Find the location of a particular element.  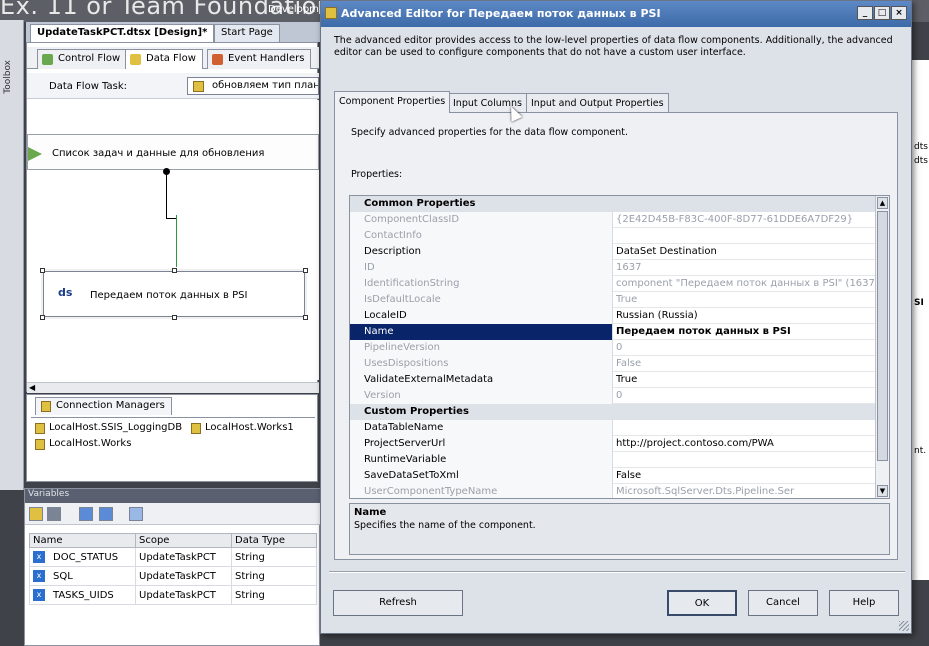

property-row: UsesDispositions False is located at coordinates (613, 364).